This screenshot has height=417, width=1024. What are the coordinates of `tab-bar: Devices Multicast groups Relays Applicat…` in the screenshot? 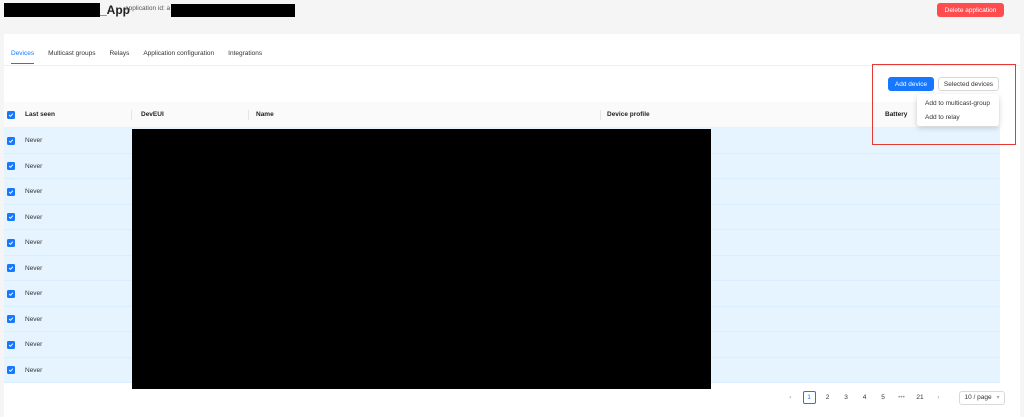 It's located at (140, 55).